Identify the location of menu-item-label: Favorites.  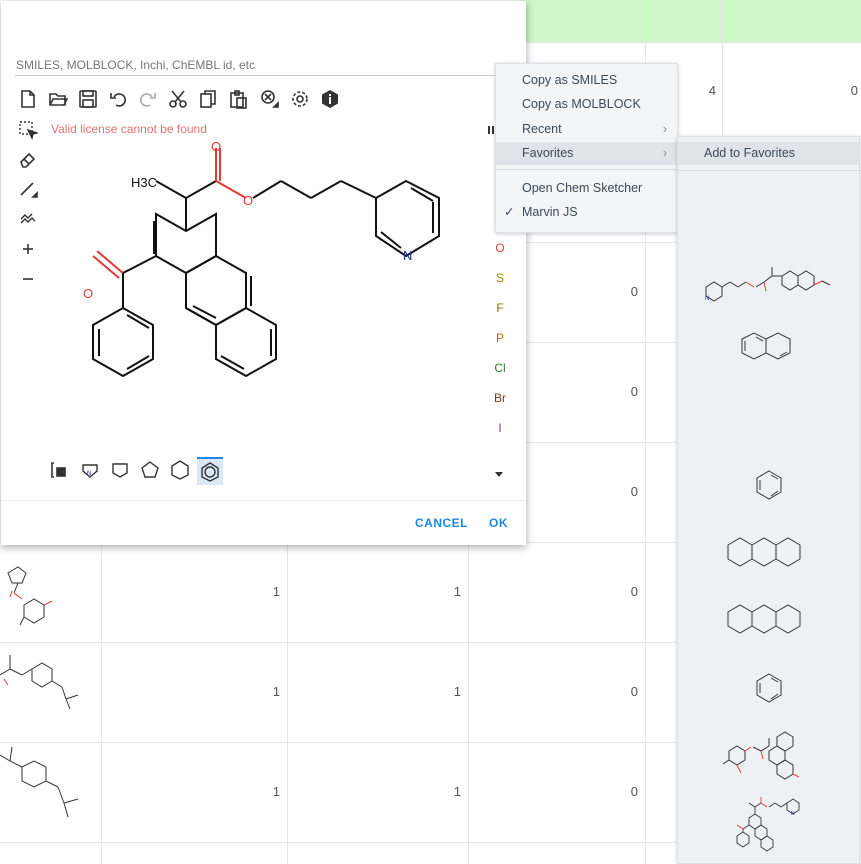
(548, 153).